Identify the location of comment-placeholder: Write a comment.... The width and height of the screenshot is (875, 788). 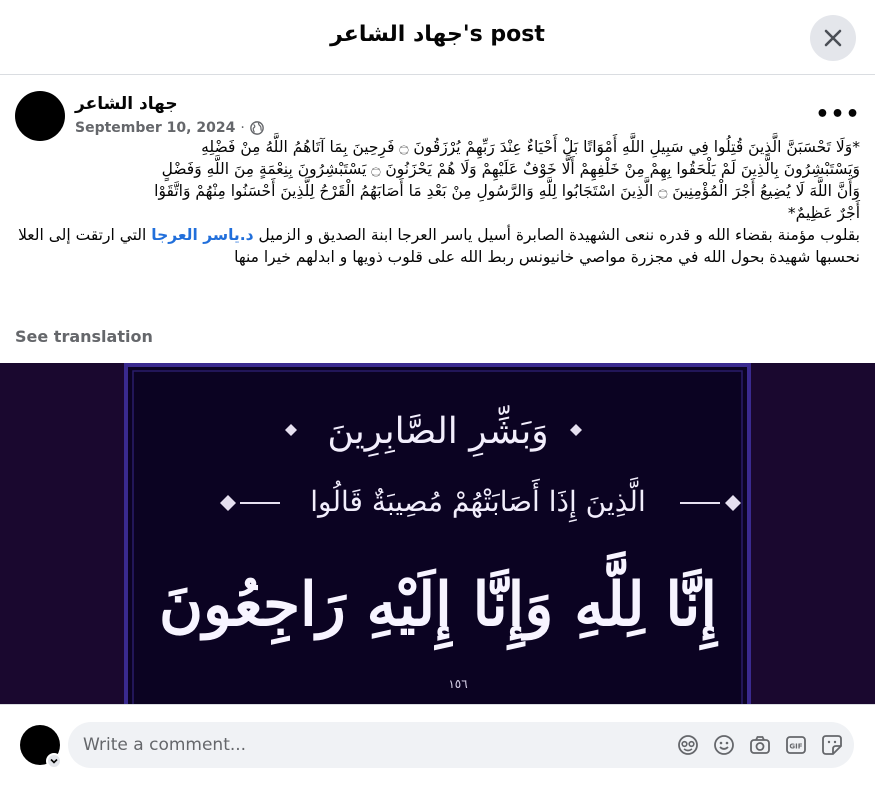
(165, 745).